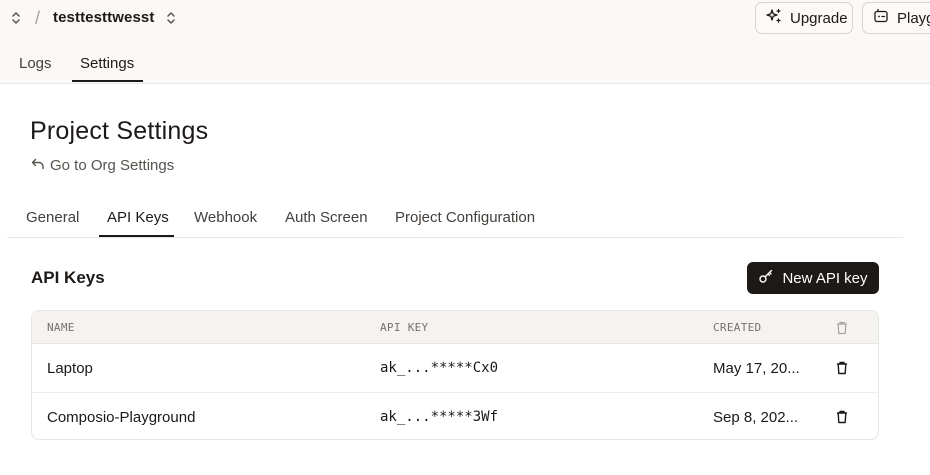 The height and width of the screenshot is (475, 930). I want to click on chevrons-up-down-icon, so click(16, 18).